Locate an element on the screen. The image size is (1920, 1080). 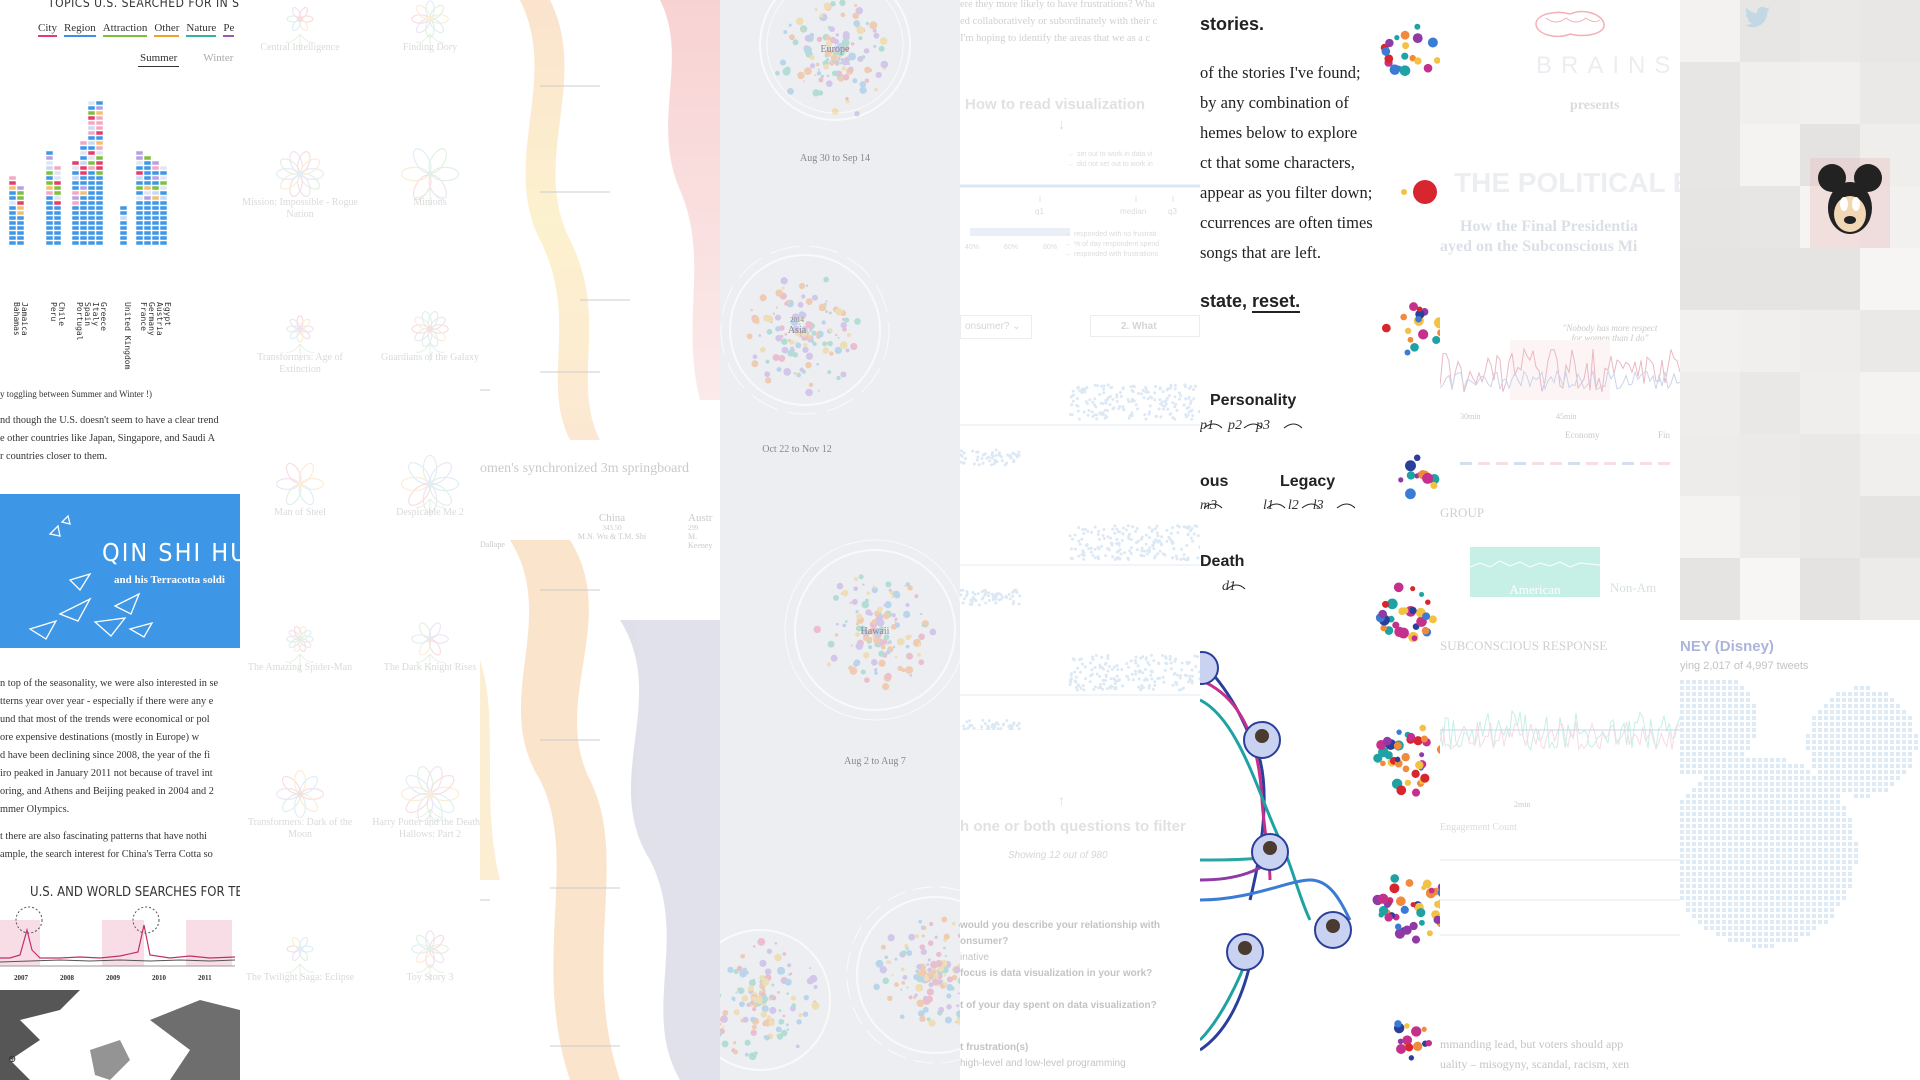
question-dropdown-1: onsumer? ⌄ is located at coordinates (996, 327).